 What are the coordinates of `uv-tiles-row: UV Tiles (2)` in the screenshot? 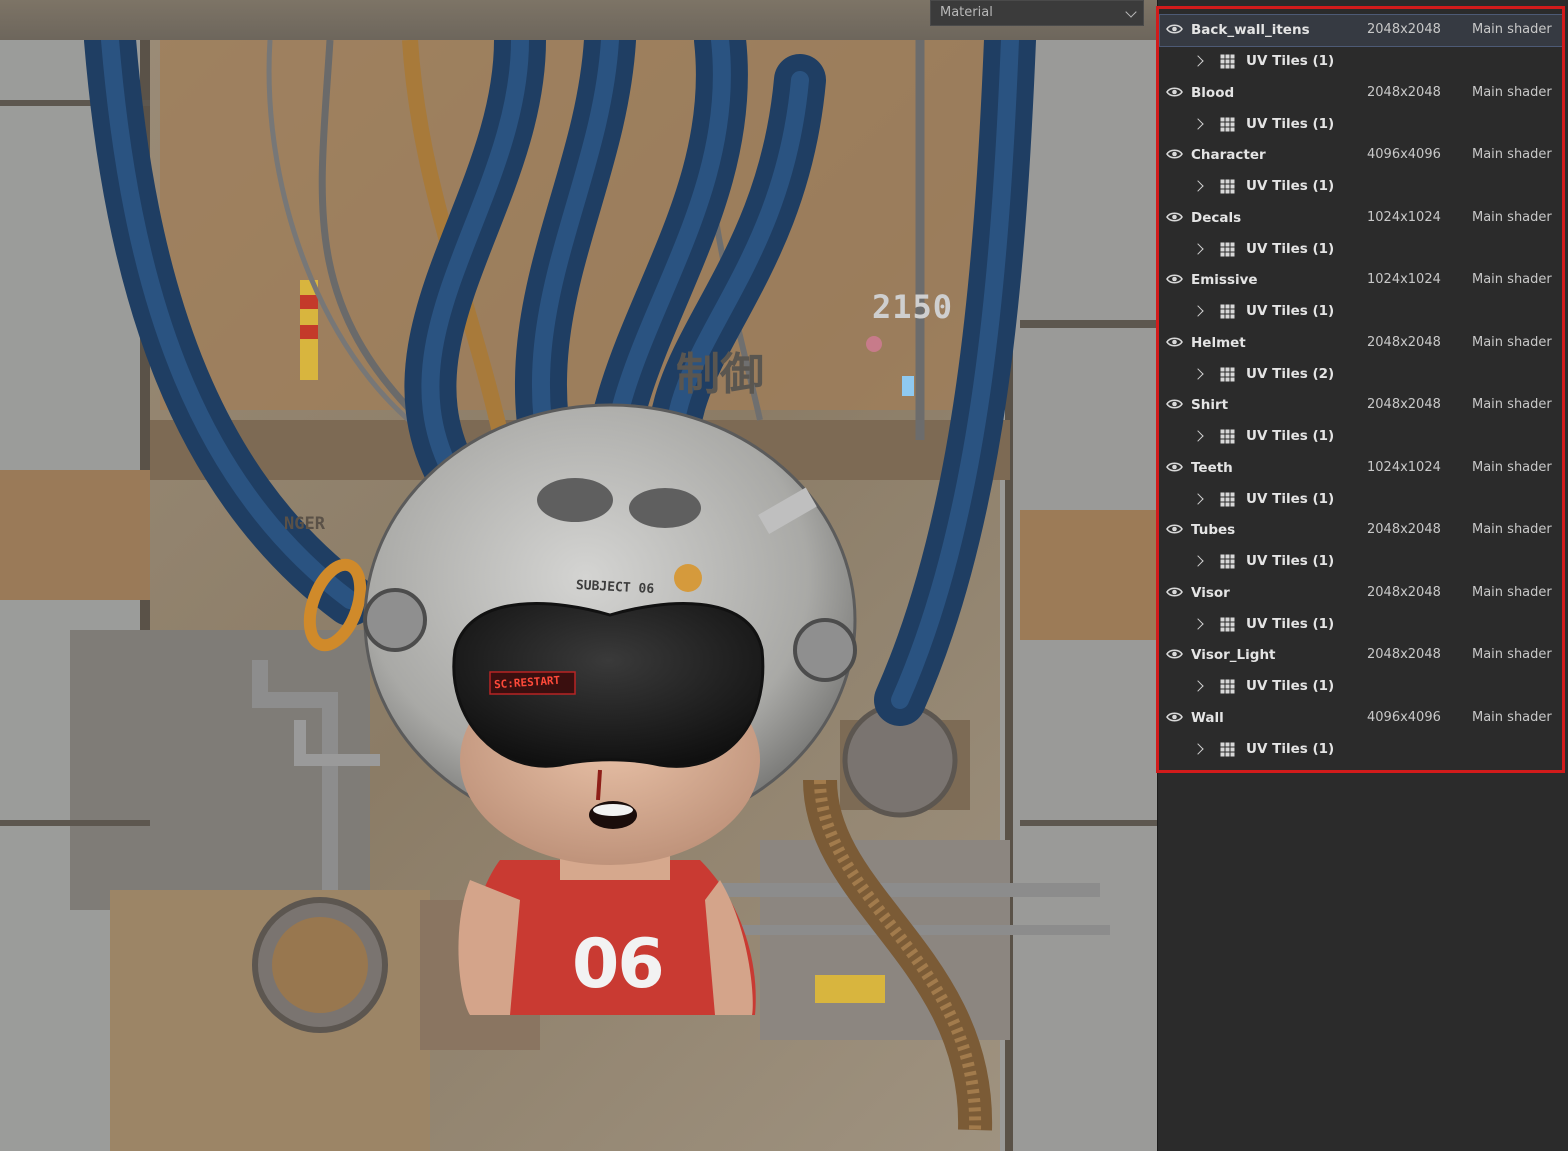 It's located at (1362, 374).